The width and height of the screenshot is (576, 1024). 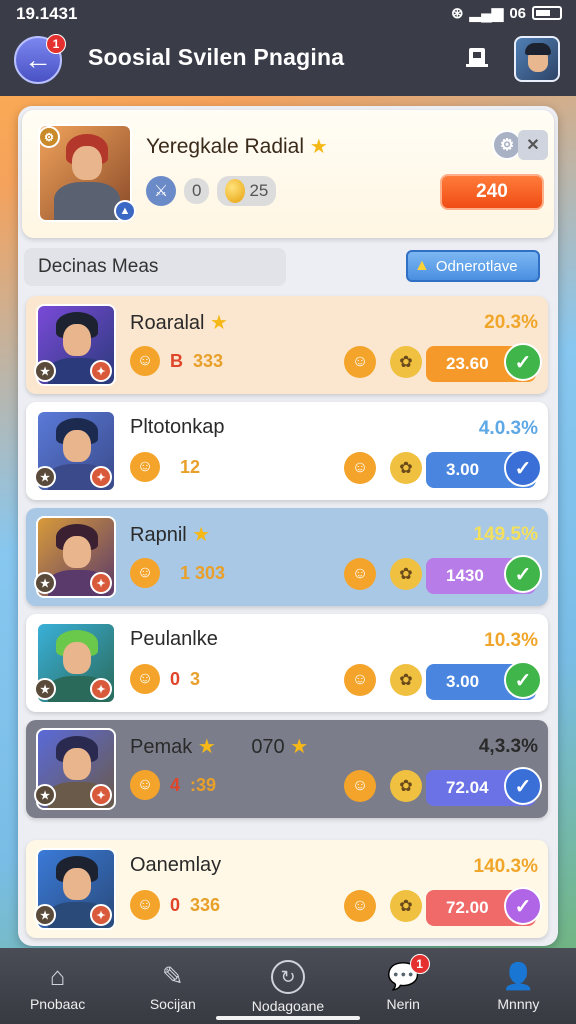 What do you see at coordinates (287, 889) in the screenshot?
I see `list-item: ★ ✦ Oanemlay 140.3% ☺ 0 336 ☺ ✿ 72.00 ✓` at bounding box center [287, 889].